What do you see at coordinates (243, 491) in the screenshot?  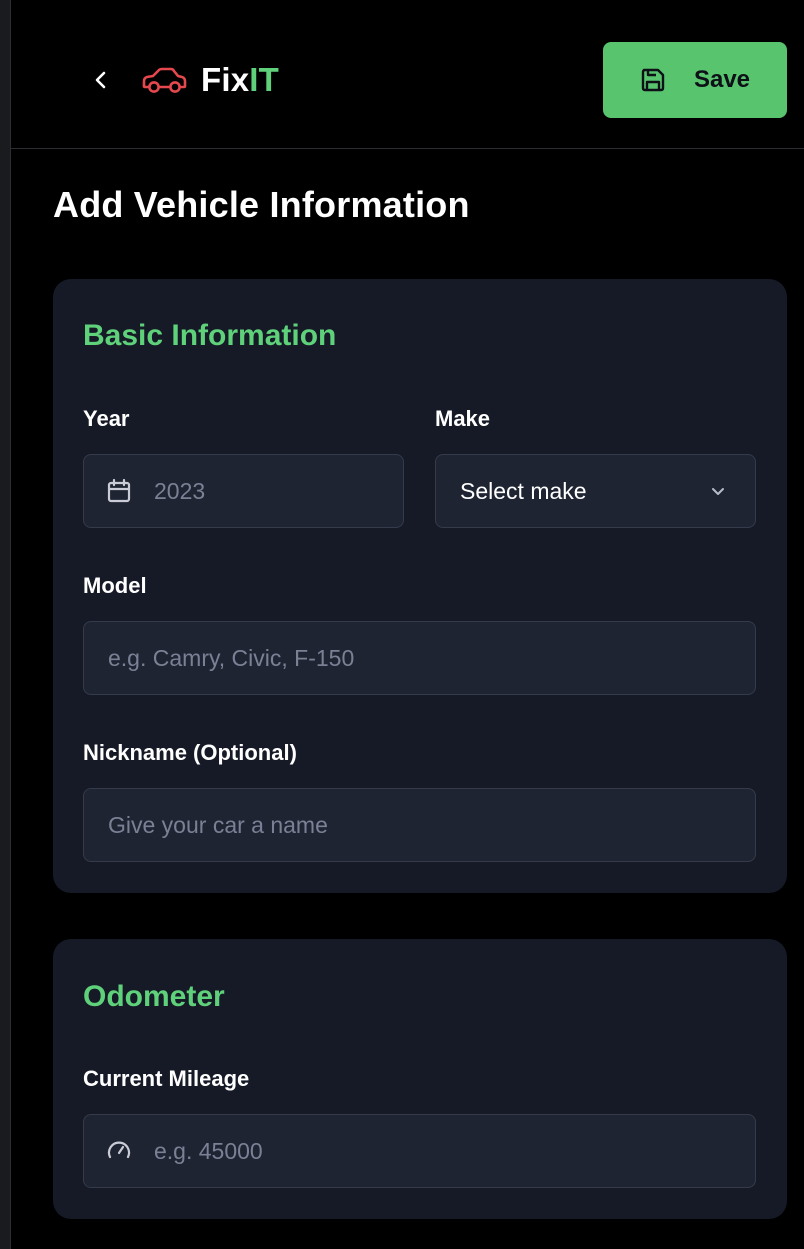 I see `year-input: 2023` at bounding box center [243, 491].